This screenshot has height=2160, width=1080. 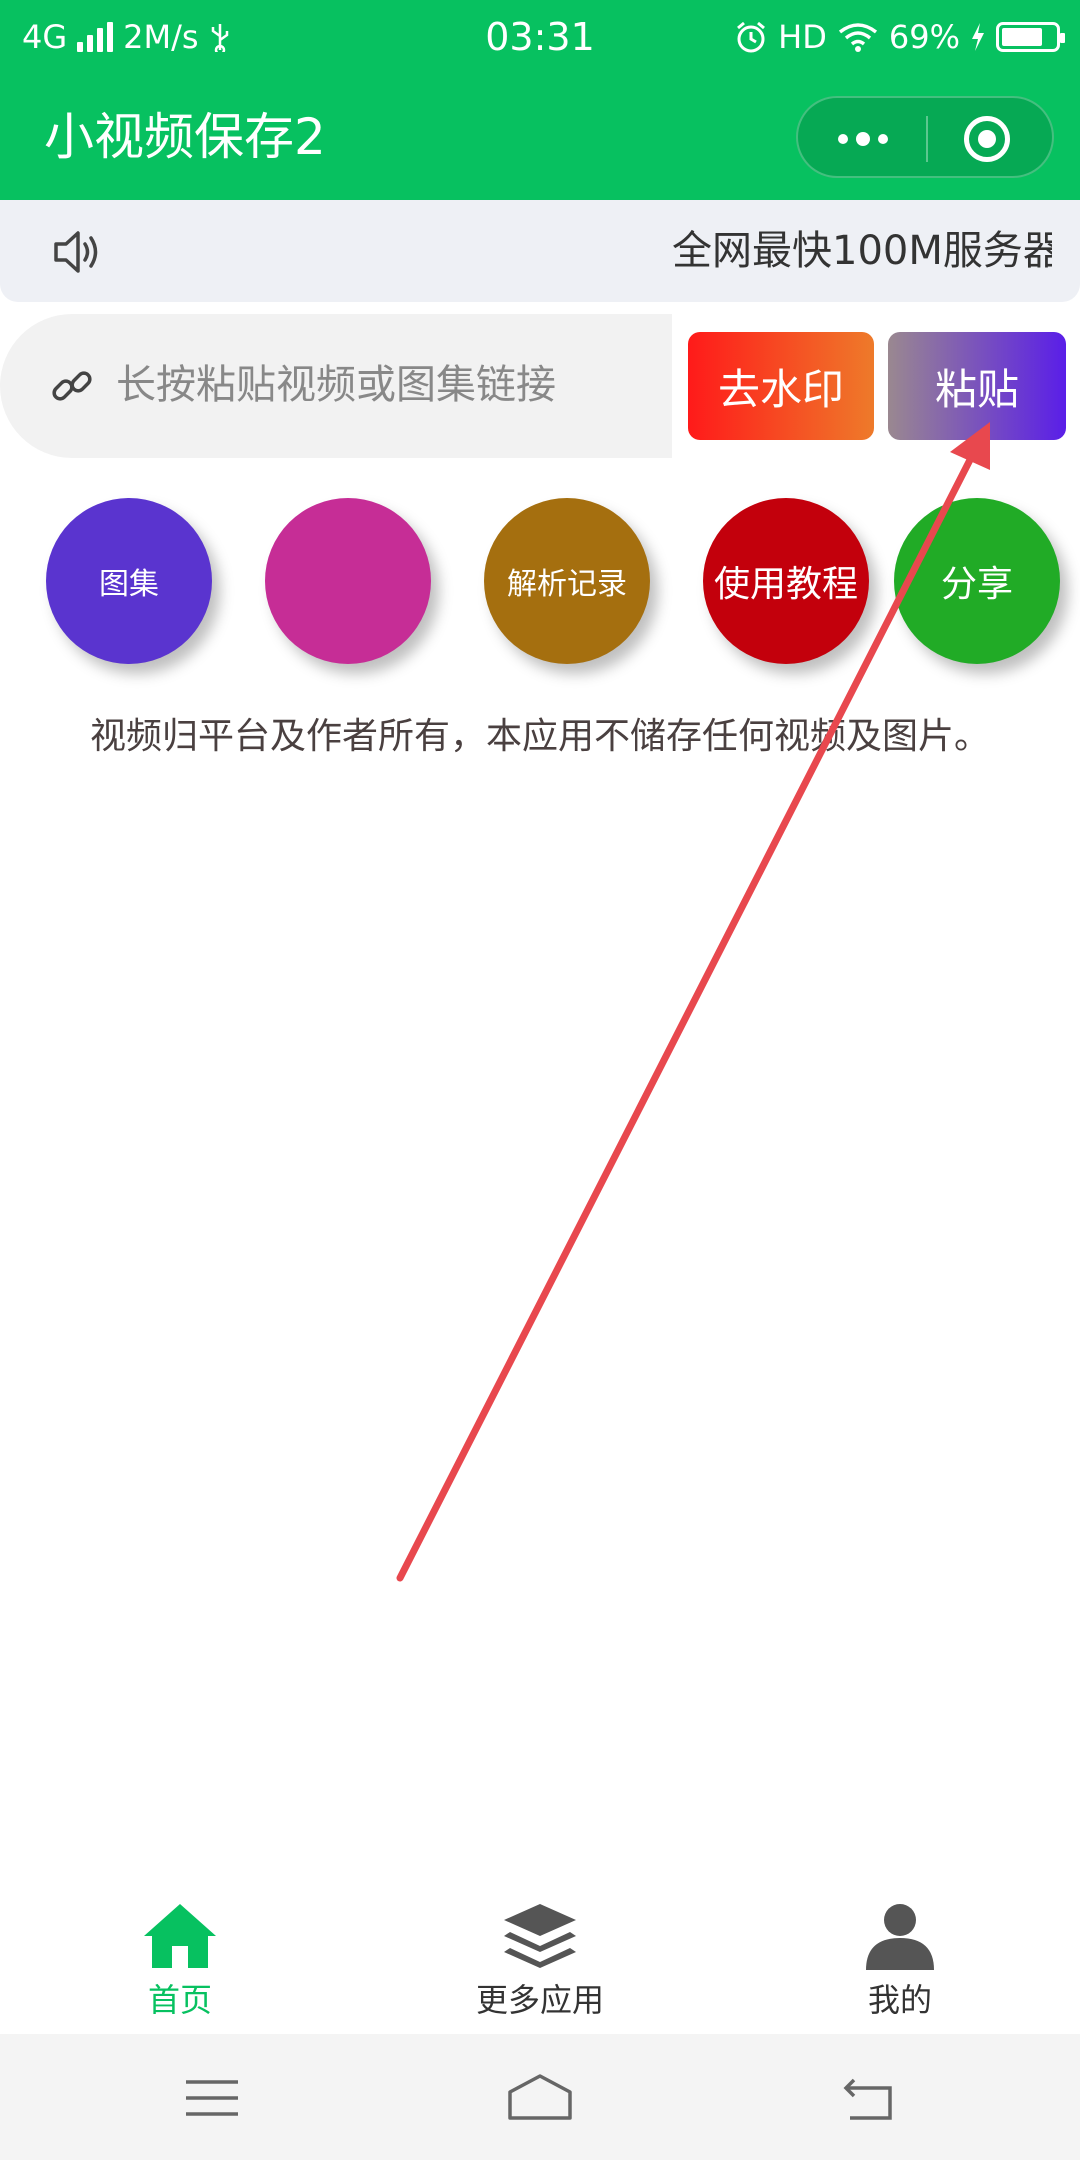 I want to click on capsule-divider, so click(x=927, y=139).